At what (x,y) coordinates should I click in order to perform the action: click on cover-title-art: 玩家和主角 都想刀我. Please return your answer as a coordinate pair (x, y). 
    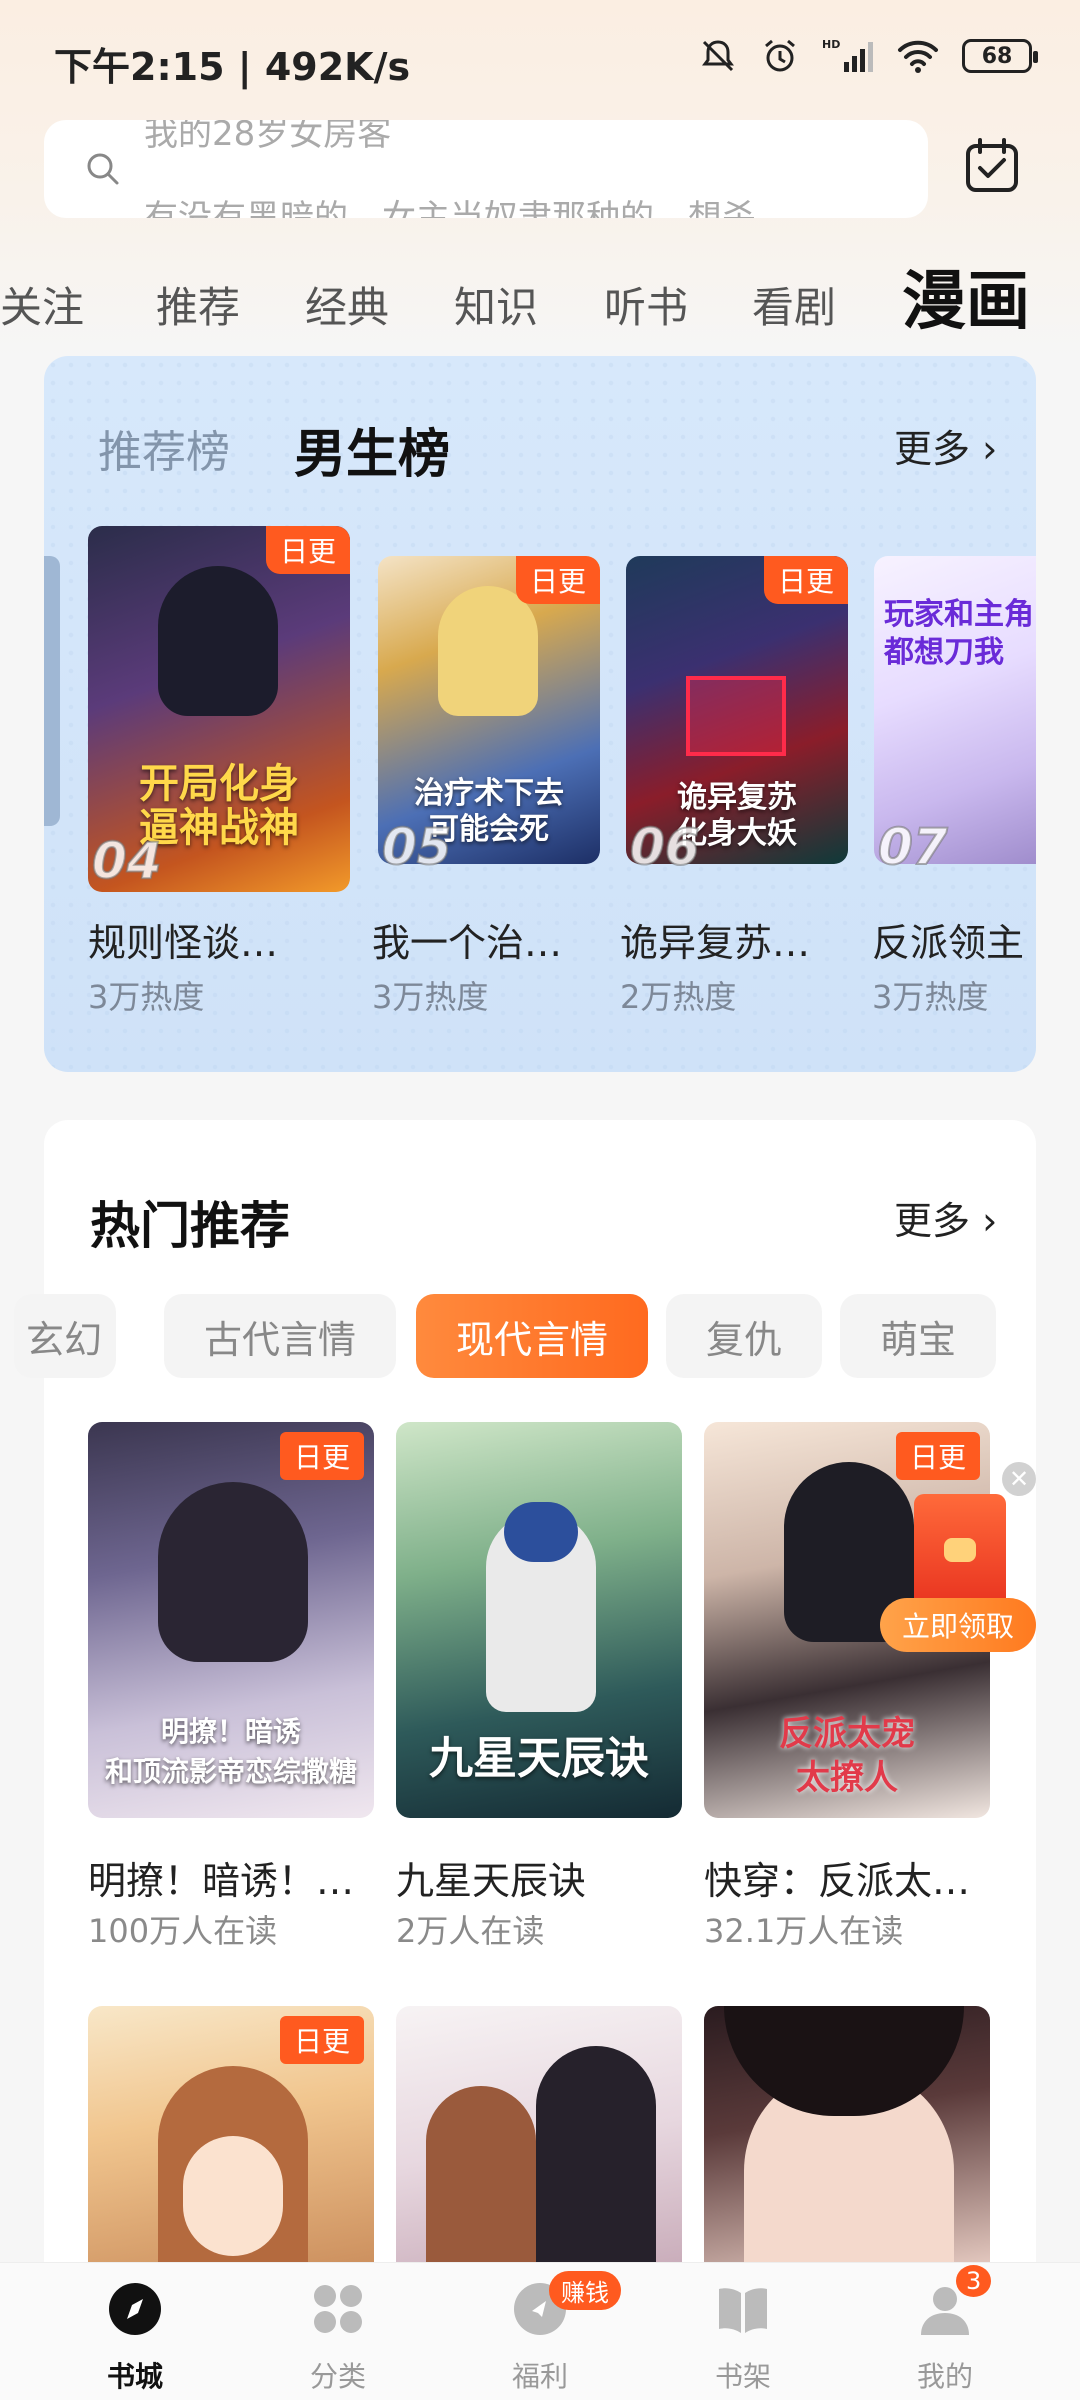
    Looking at the image, I should click on (959, 633).